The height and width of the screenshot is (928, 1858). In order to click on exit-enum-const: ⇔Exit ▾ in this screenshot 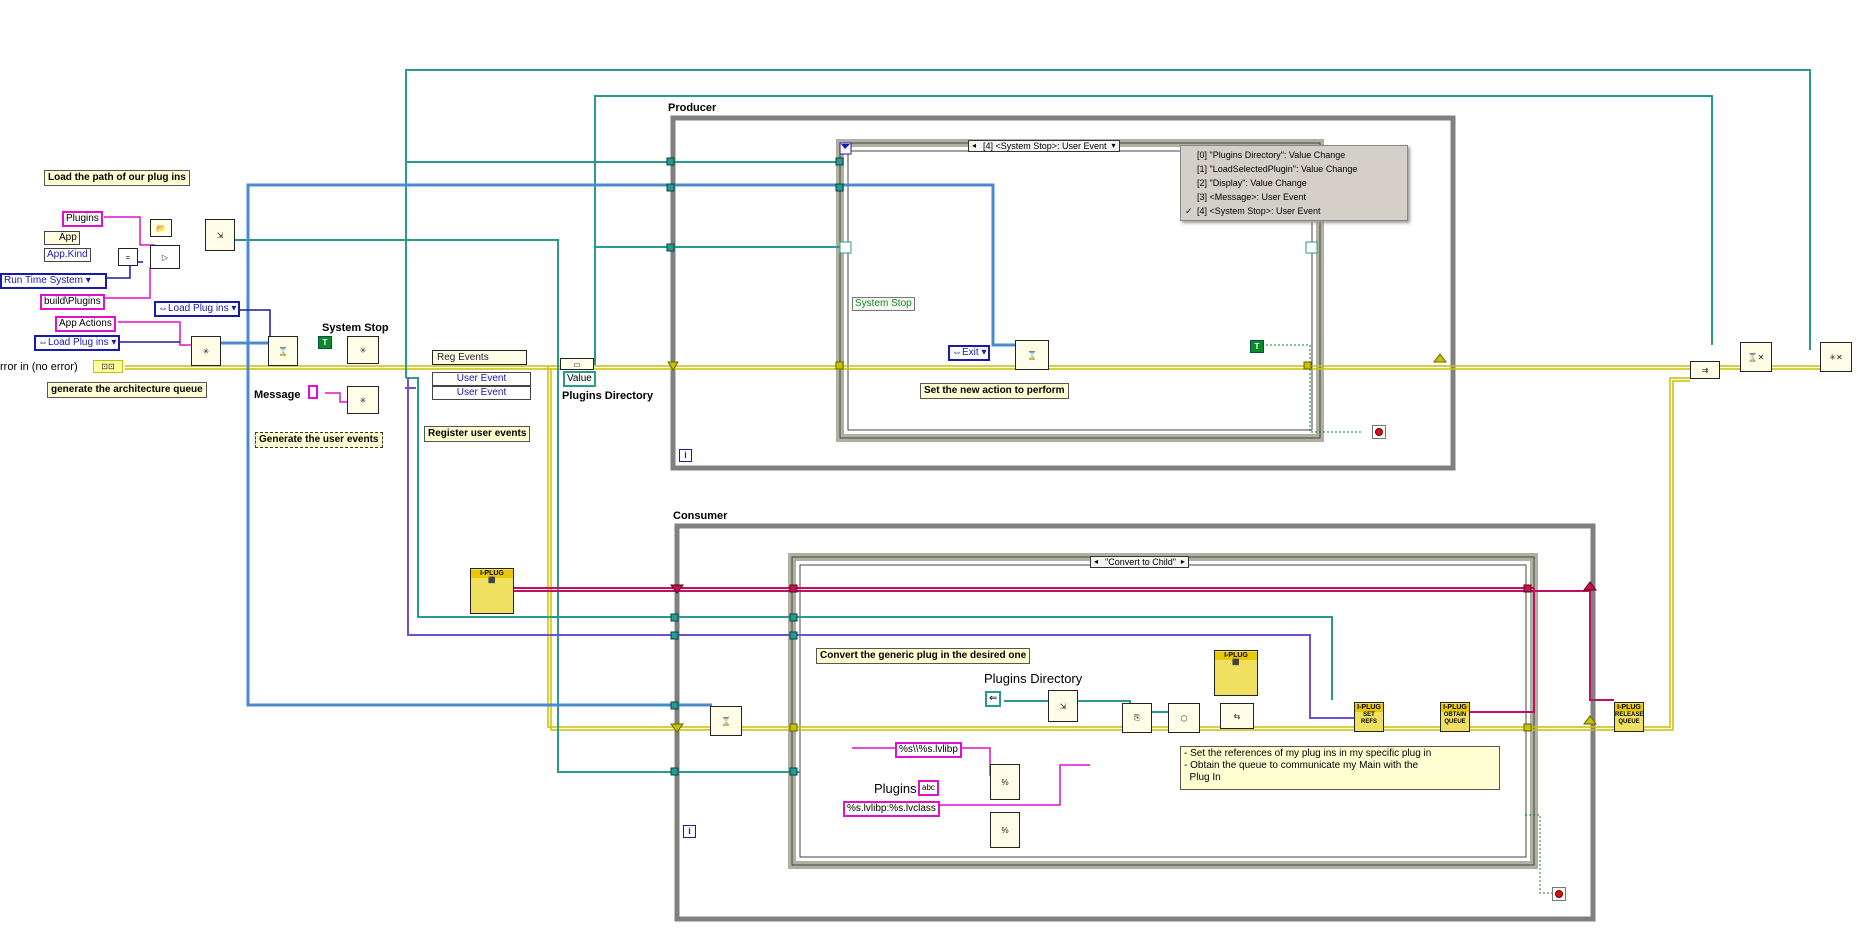, I will do `click(969, 353)`.